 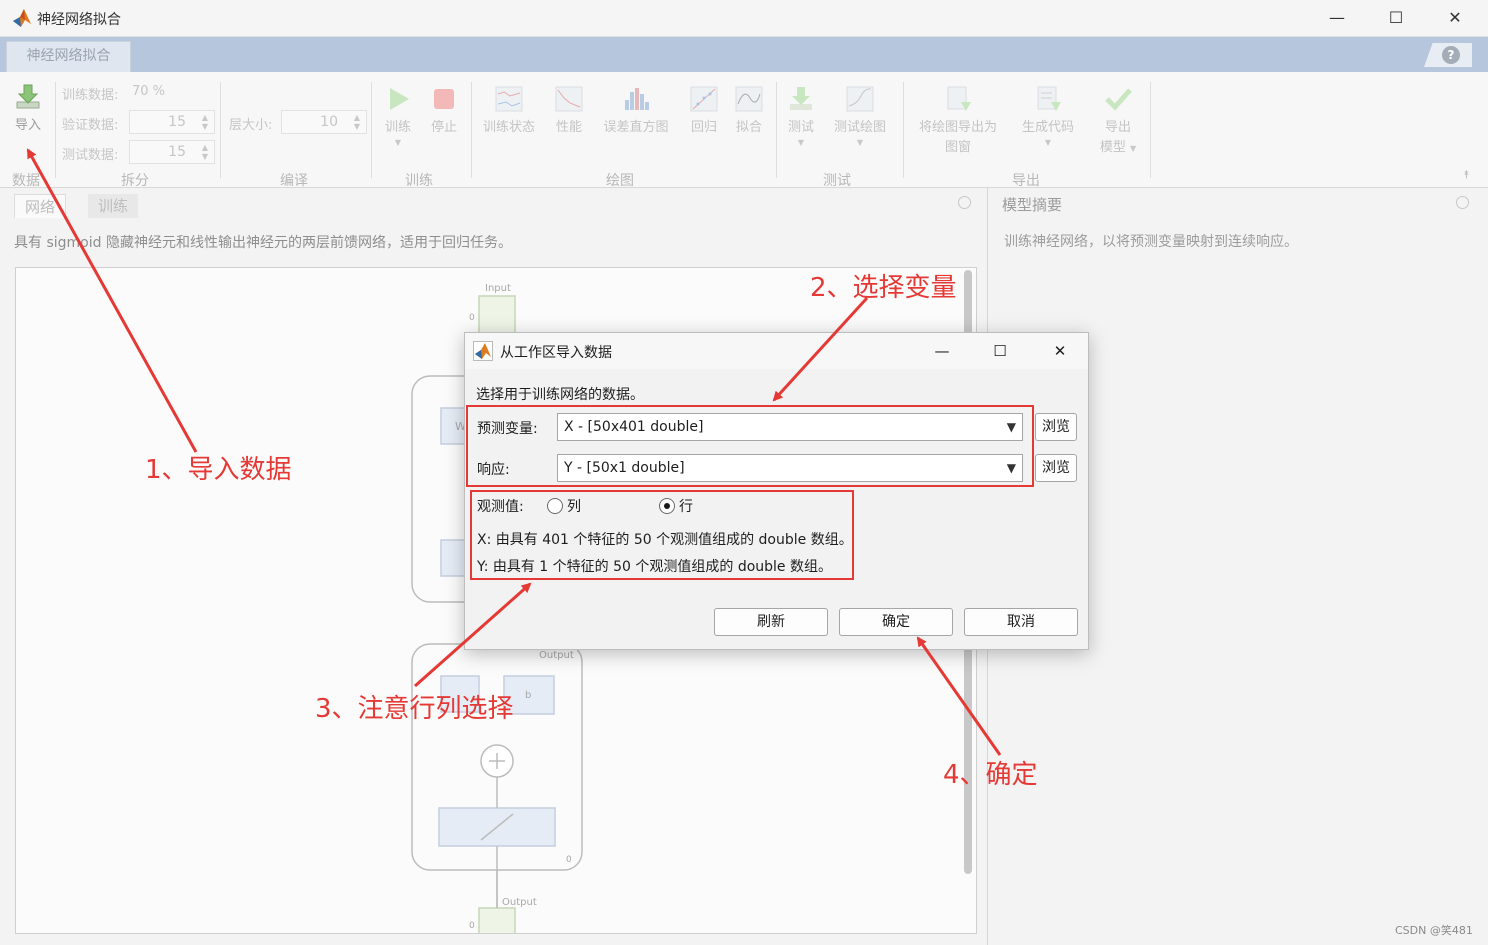 I want to click on input-label: Input, so click(x=498, y=288).